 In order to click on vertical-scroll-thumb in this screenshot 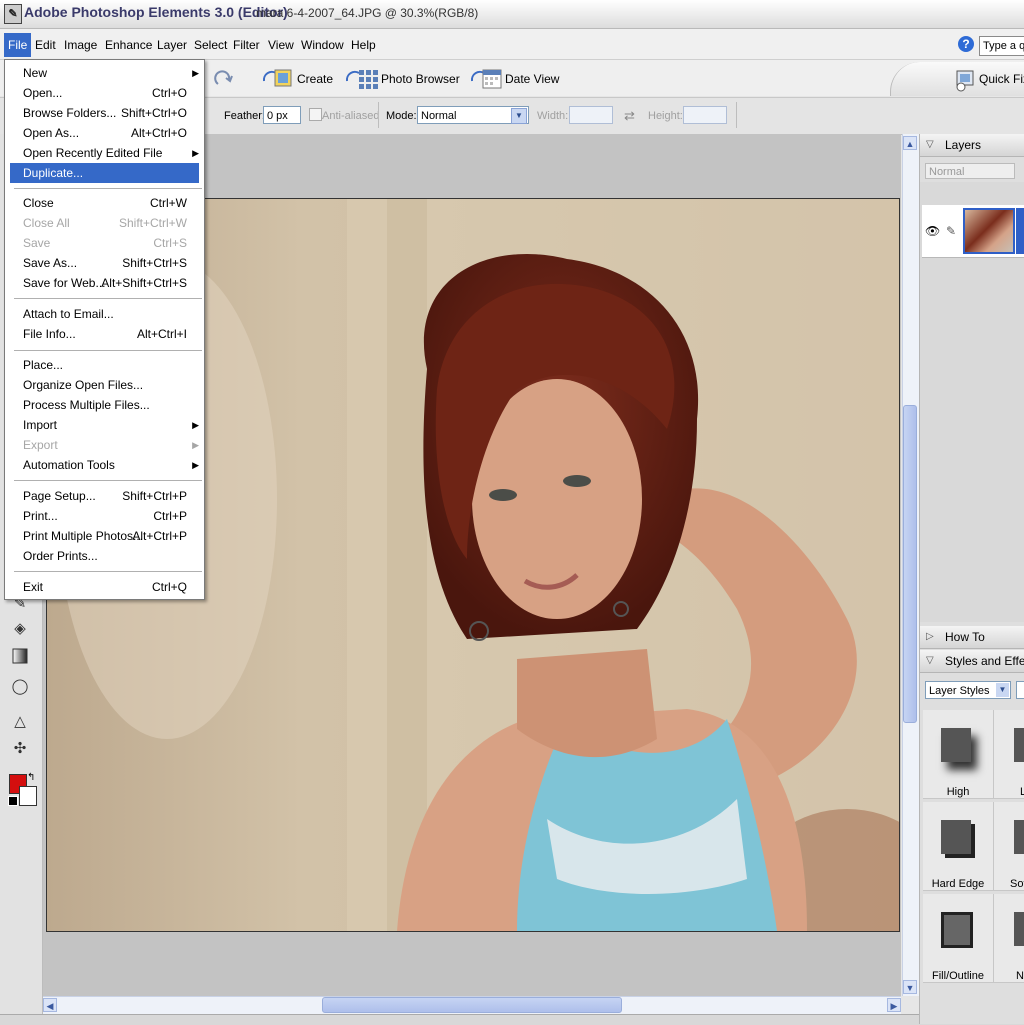, I will do `click(910, 564)`.